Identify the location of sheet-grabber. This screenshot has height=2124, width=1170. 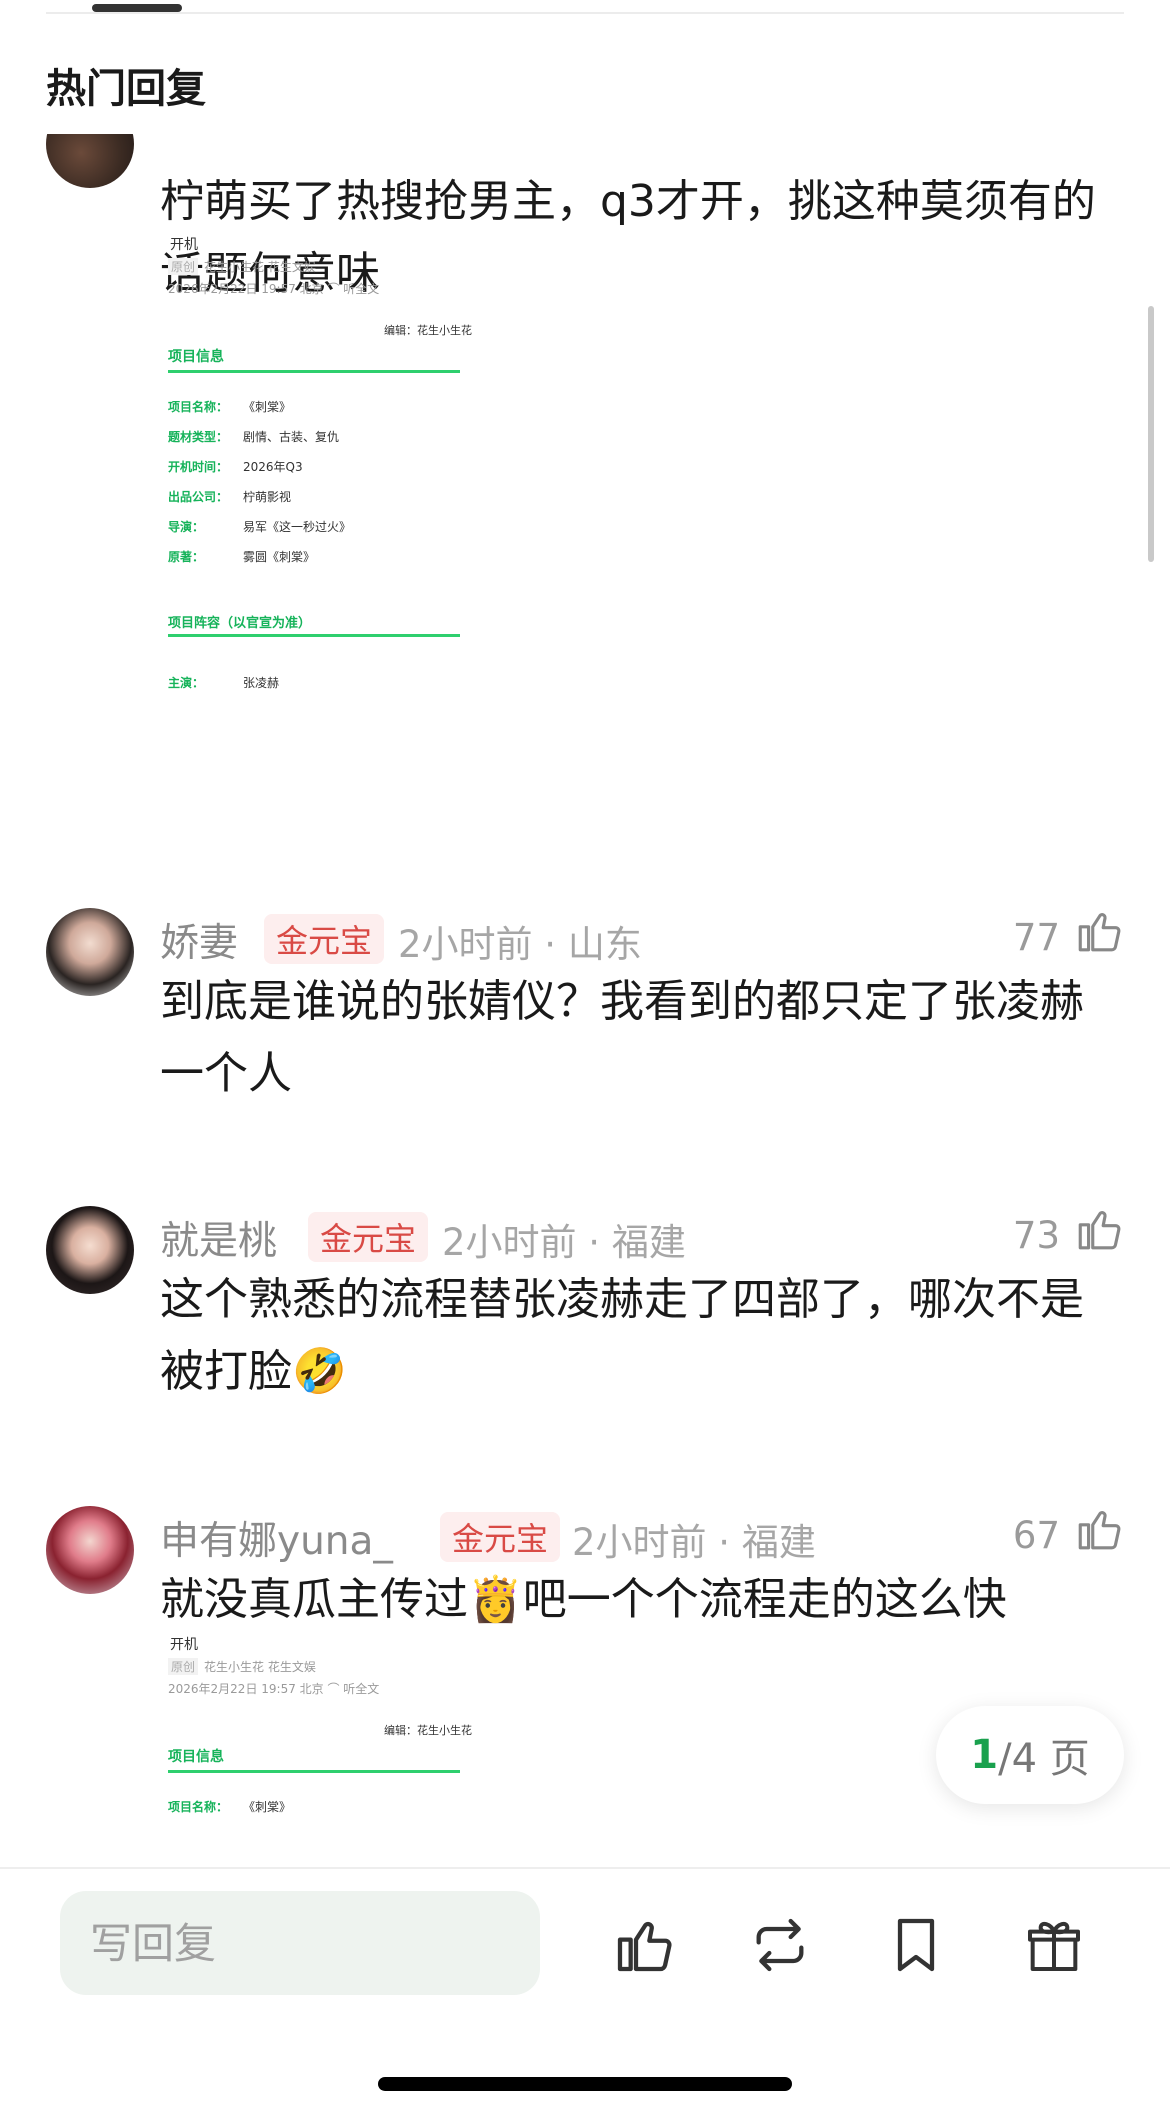
(137, 8).